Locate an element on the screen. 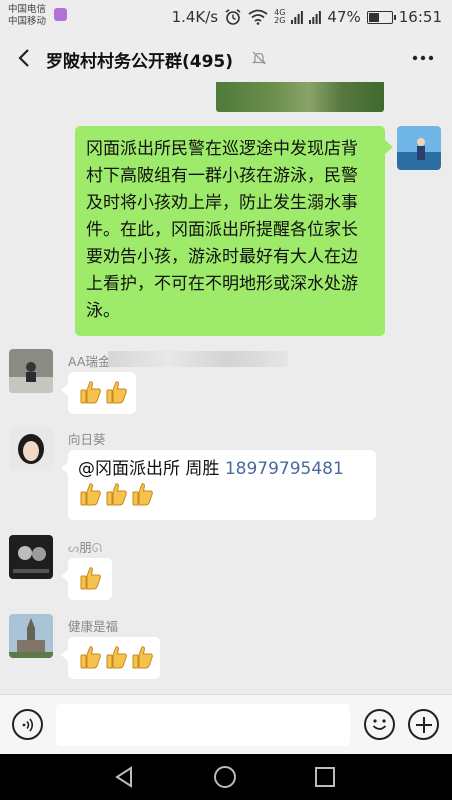 The width and height of the screenshot is (452, 800). chat-header: 罗陂村村务公开群(495) is located at coordinates (226, 58).